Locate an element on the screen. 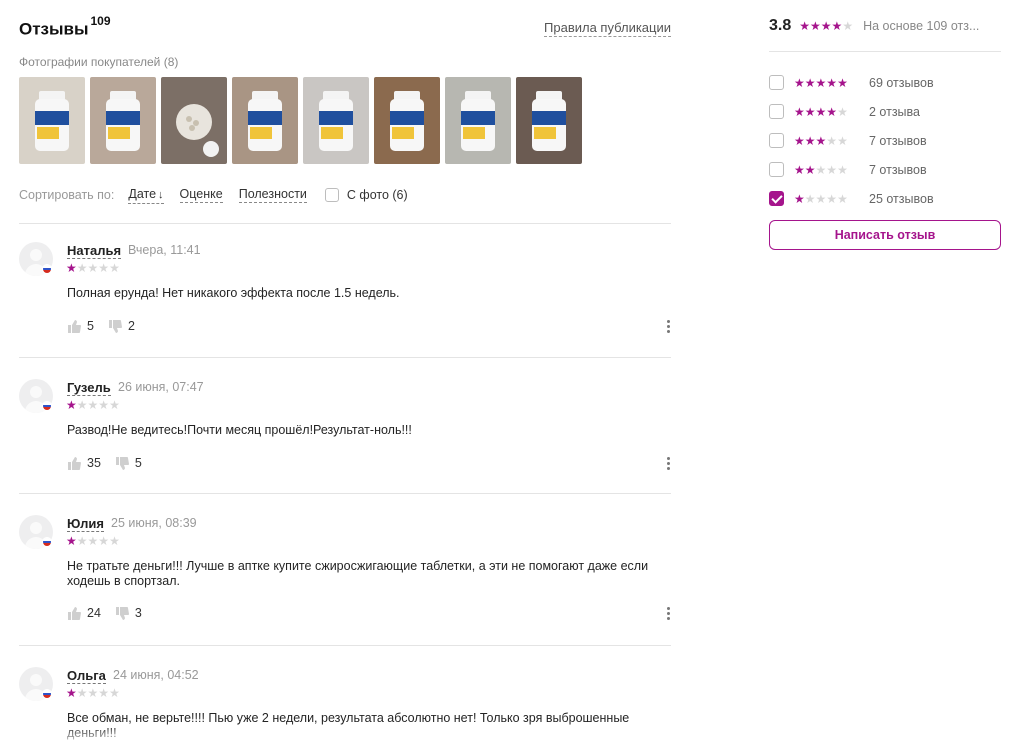 The width and height of the screenshot is (1024, 745). review-date: 26 июня, 07:47 is located at coordinates (161, 387).